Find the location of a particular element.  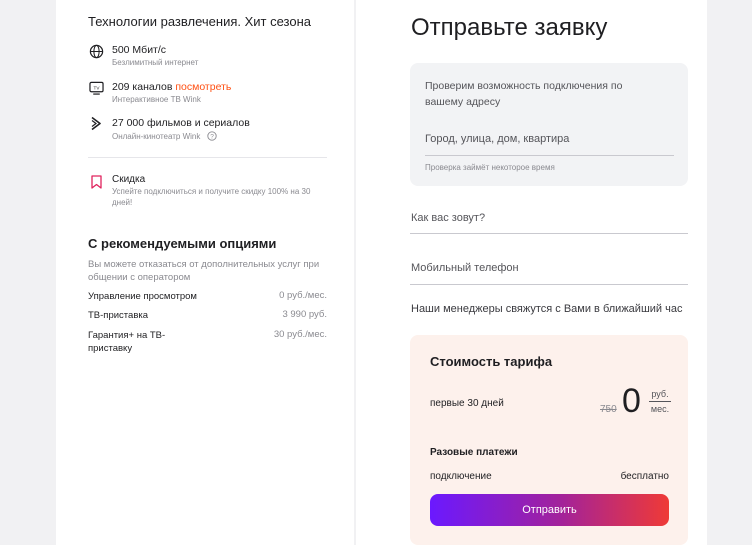

connection-label: подключение is located at coordinates (461, 476).